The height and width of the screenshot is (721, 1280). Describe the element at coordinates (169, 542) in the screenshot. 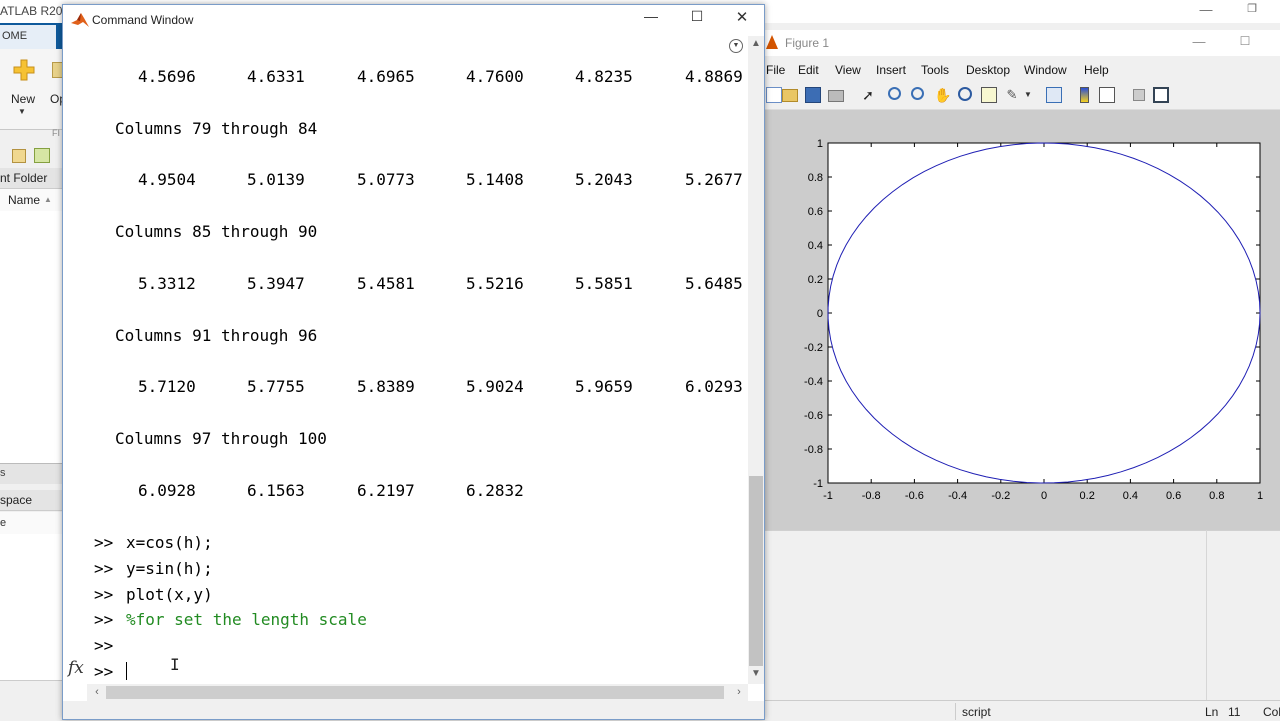

I see `command-line: x=cos(h);` at that location.